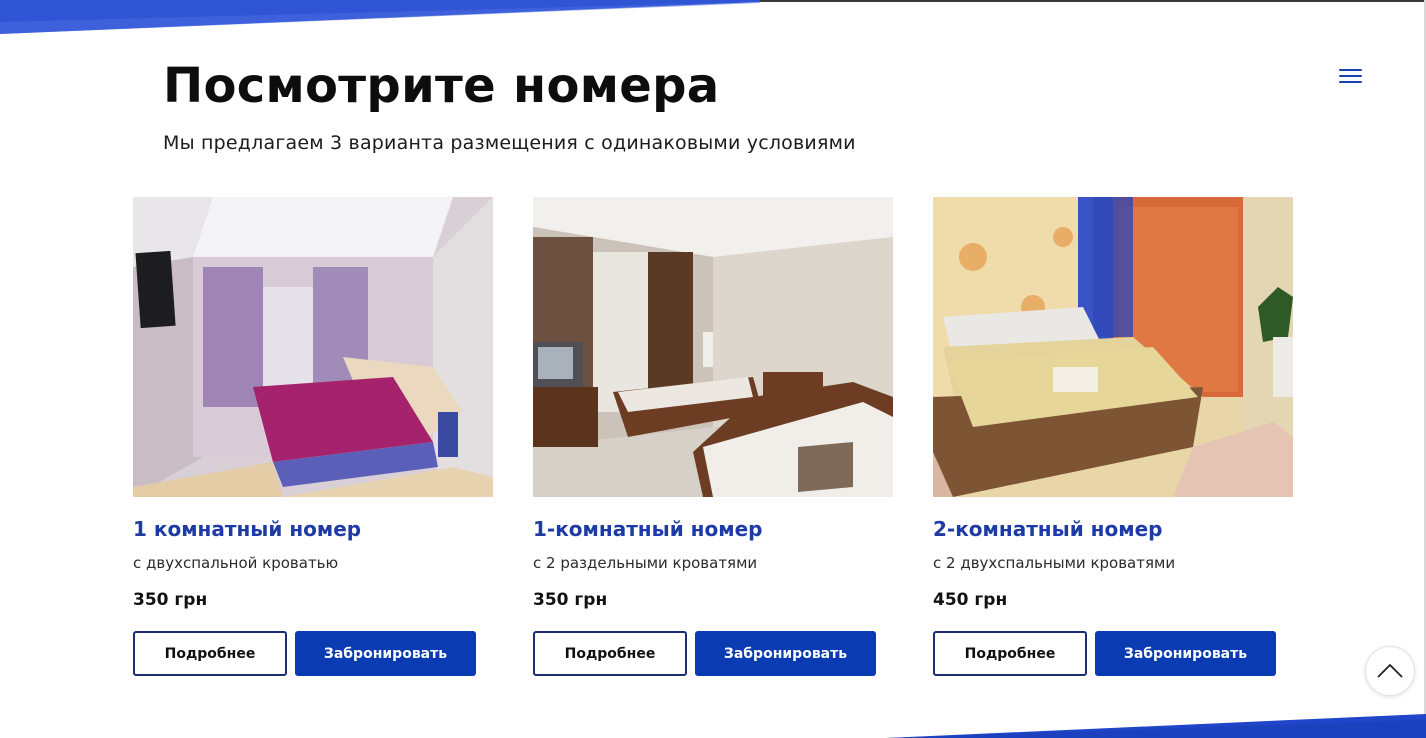  Describe the element at coordinates (970, 600) in the screenshot. I see `room-price: 450 грн` at that location.